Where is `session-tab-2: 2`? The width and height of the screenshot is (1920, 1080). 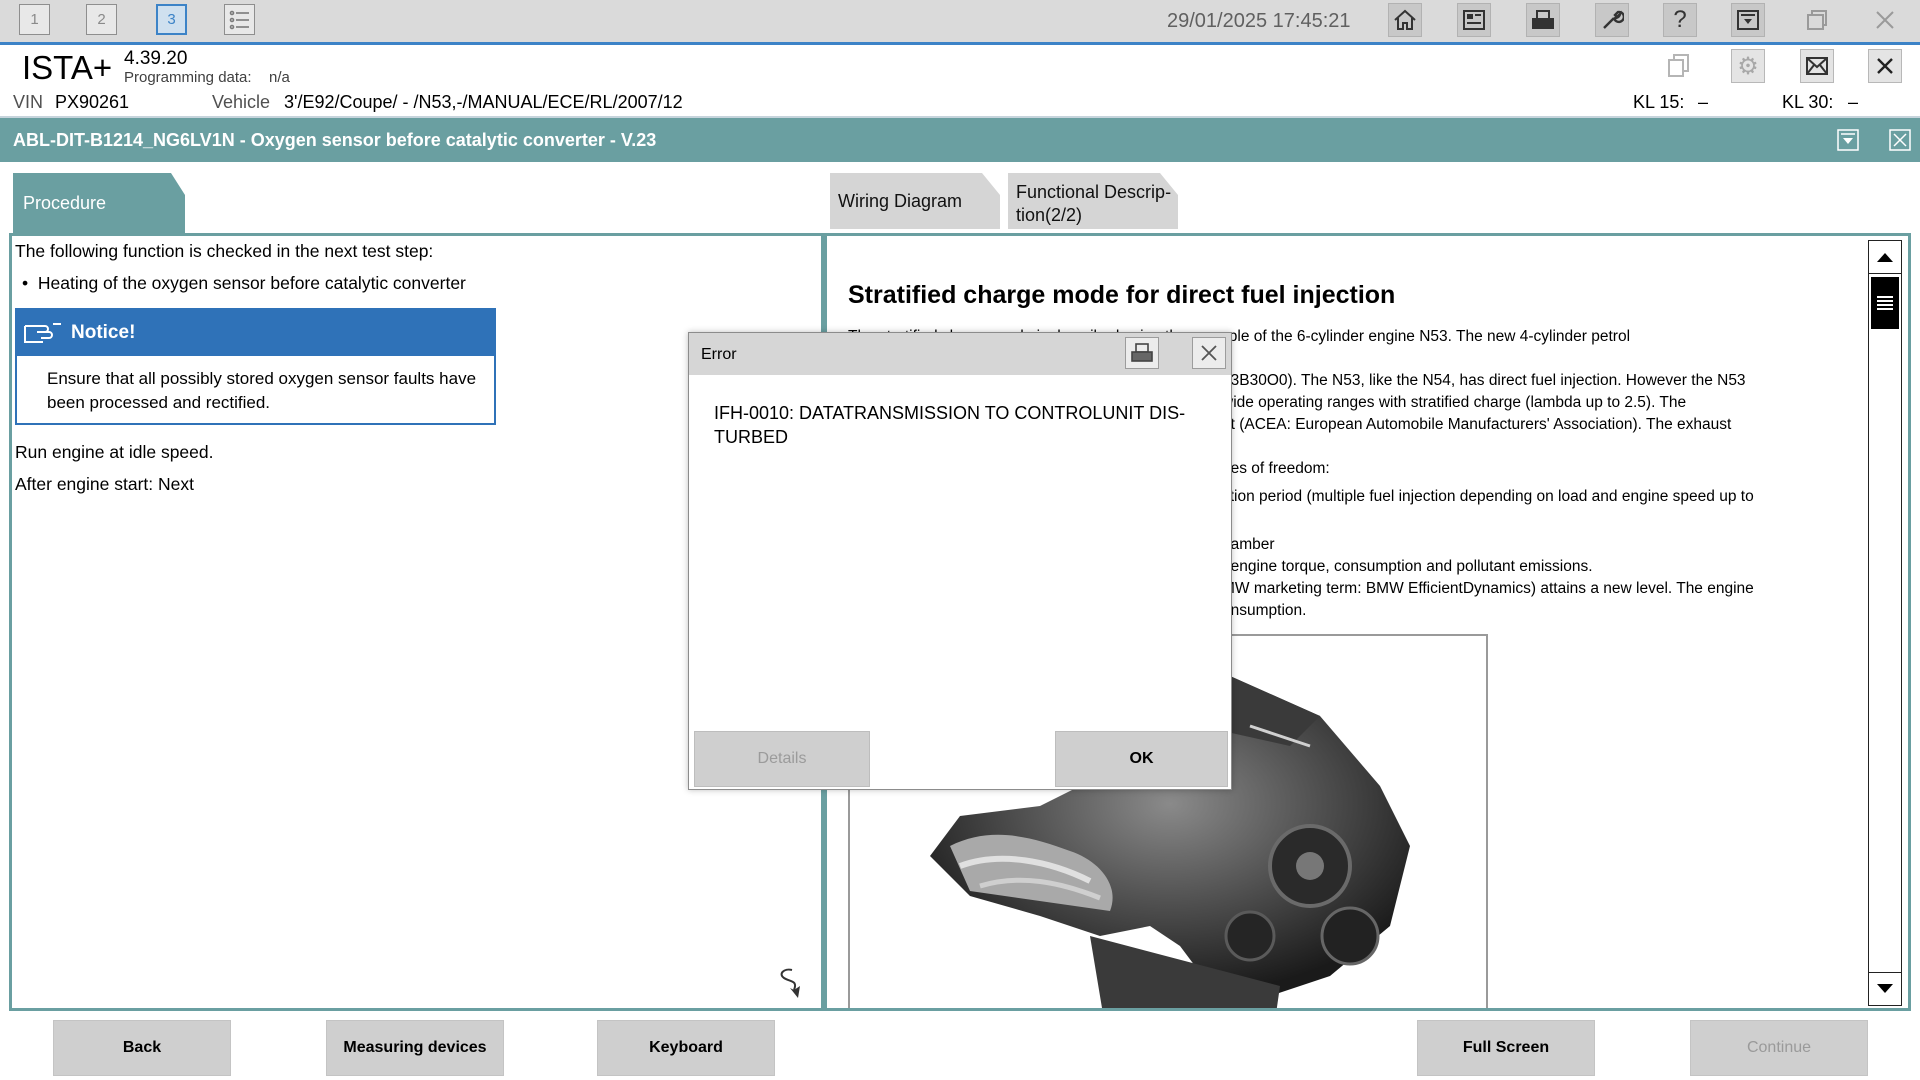
session-tab-2: 2 is located at coordinates (101, 19).